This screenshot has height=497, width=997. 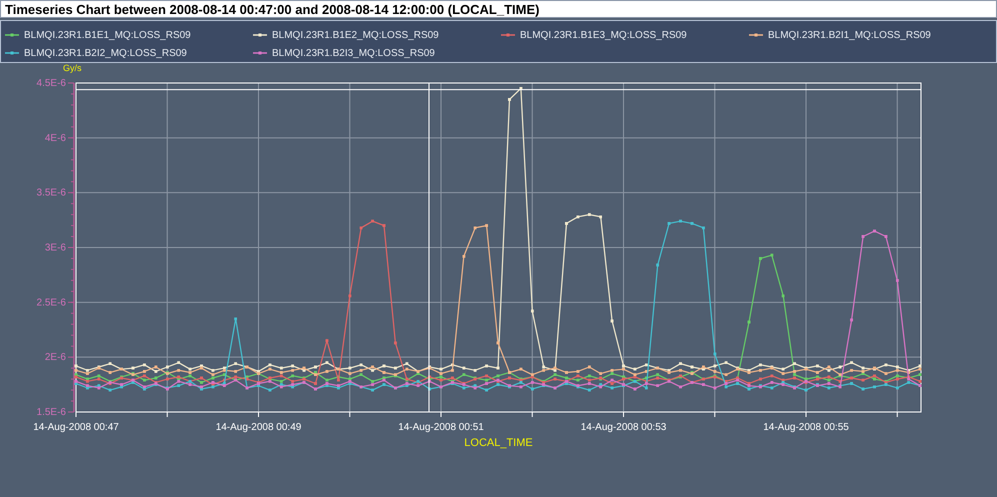 What do you see at coordinates (72, 68) in the screenshot?
I see `y-axis-title: Gy/s` at bounding box center [72, 68].